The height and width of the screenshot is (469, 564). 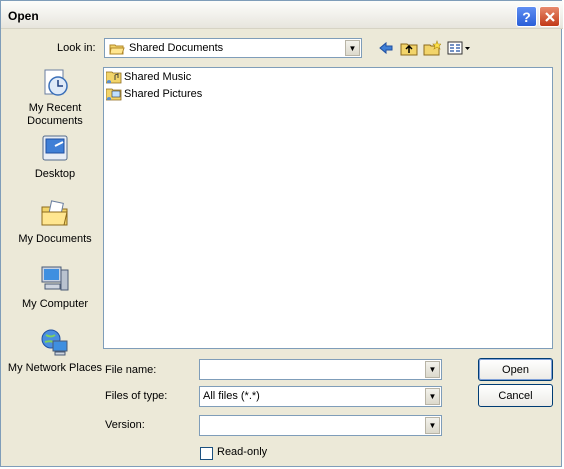 I want to click on shared-pictures-folder-icon, so click(x=114, y=94).